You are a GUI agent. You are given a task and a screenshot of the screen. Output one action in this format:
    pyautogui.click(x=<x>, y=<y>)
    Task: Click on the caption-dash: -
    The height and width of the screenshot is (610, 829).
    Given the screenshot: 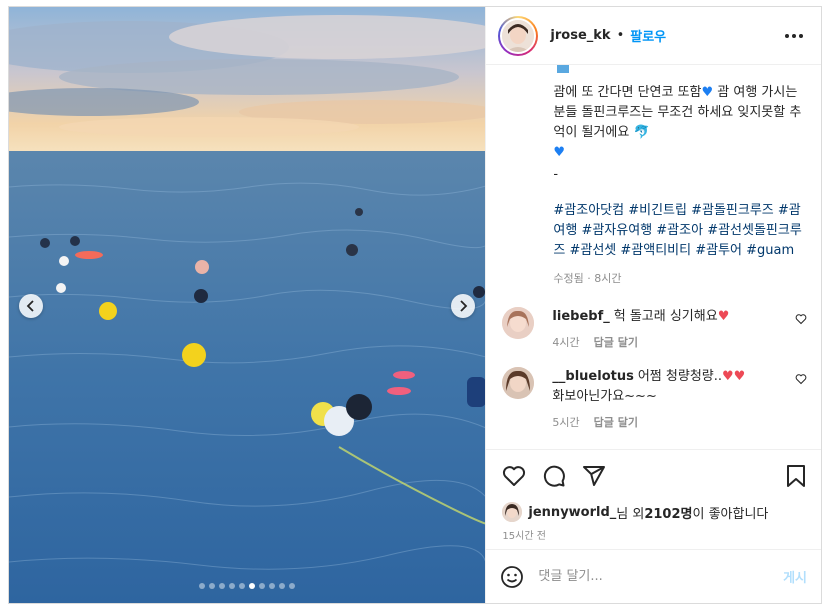 What is the action you would take?
    pyautogui.click(x=556, y=174)
    